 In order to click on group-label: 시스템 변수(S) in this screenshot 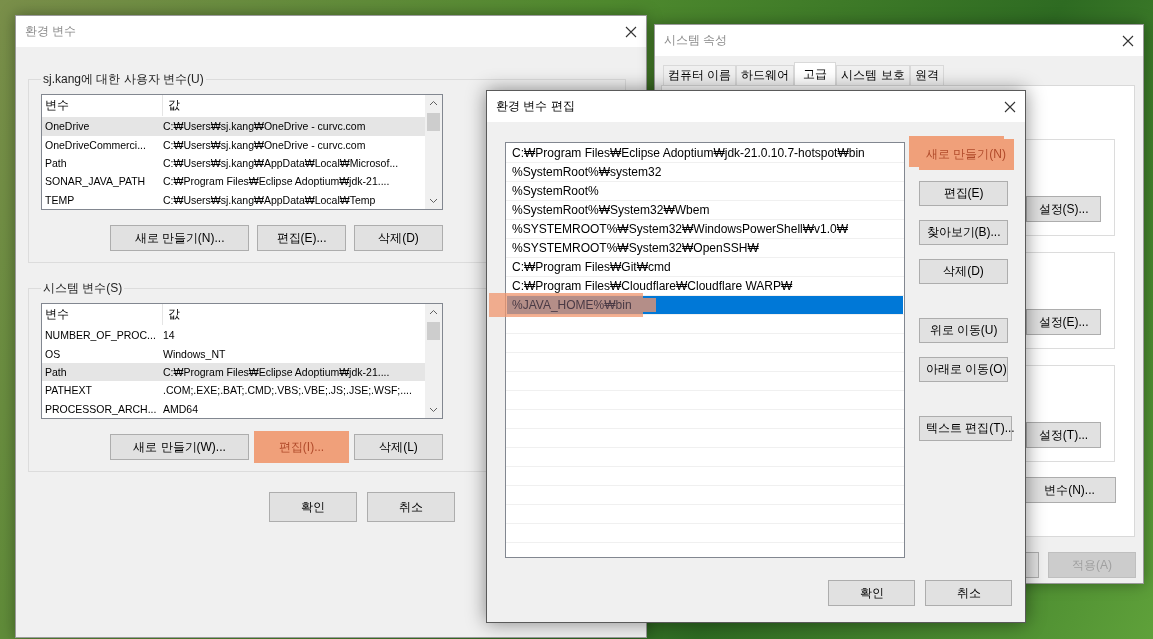, I will do `click(83, 288)`.